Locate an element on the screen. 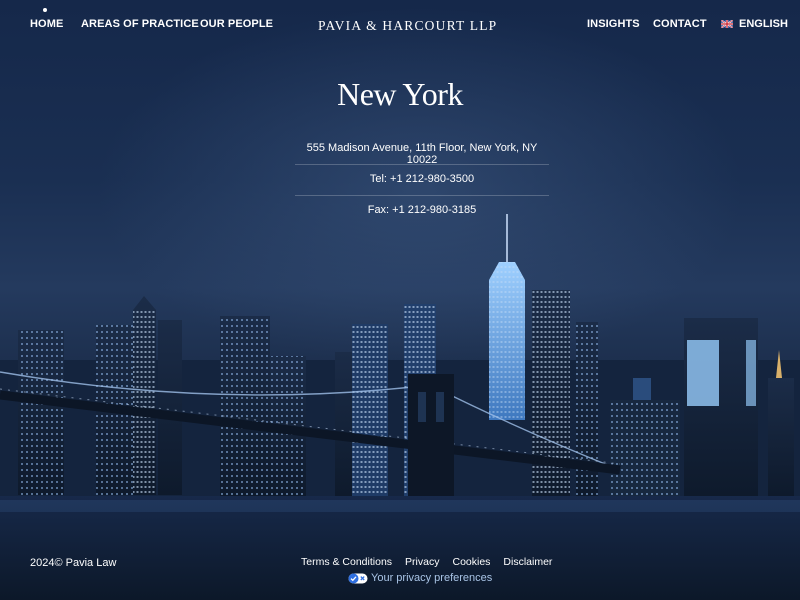 This screenshot has height=600, width=800. nav-contact: CONTACT is located at coordinates (680, 24).